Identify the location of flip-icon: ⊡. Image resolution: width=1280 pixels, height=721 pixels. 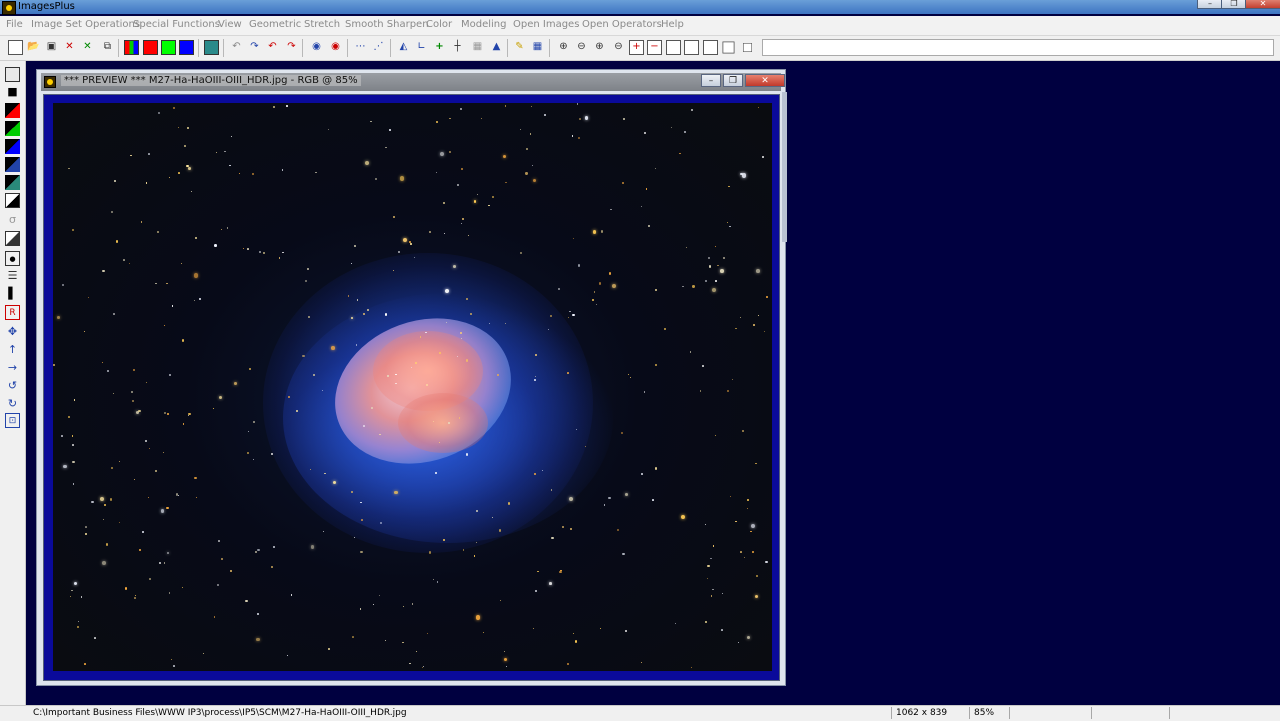
(12, 420).